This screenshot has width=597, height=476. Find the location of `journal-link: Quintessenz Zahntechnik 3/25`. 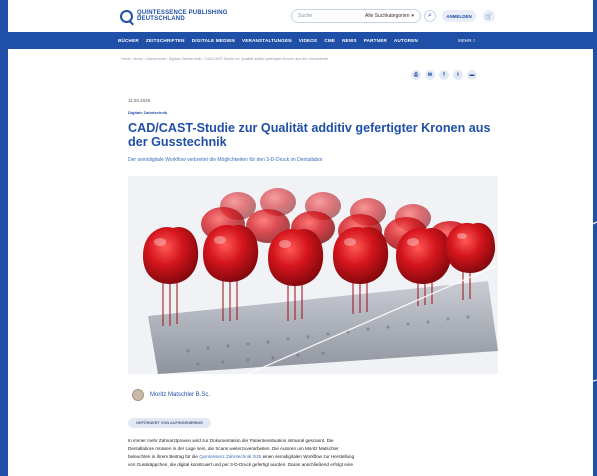

journal-link: Quintessenz Zahntechnik 3/25 is located at coordinates (230, 456).